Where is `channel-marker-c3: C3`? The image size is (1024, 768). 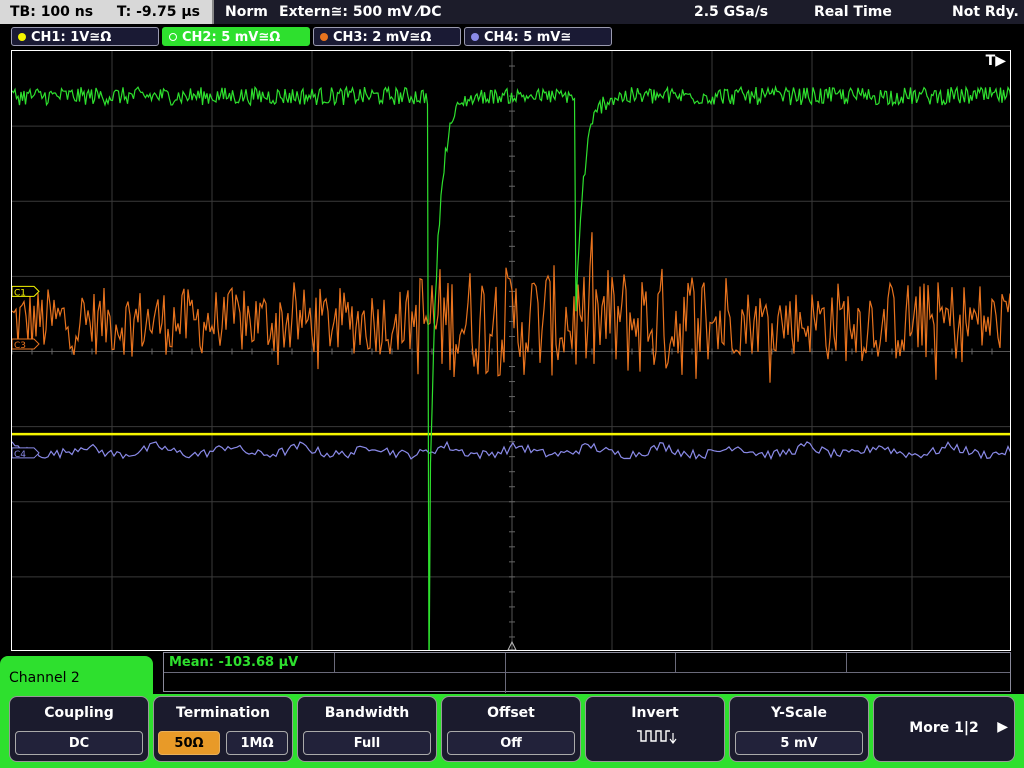 channel-marker-c3: C3 is located at coordinates (26, 344).